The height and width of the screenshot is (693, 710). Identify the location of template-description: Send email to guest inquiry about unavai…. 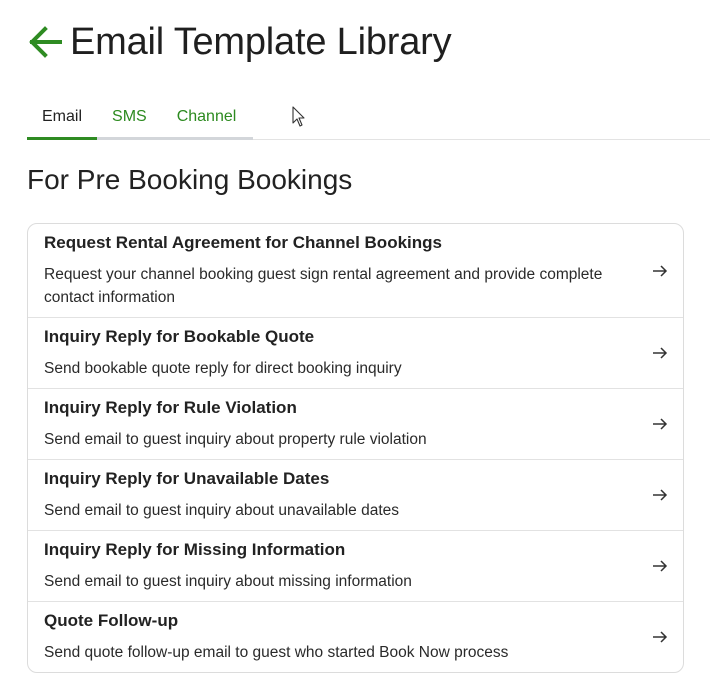
(222, 510).